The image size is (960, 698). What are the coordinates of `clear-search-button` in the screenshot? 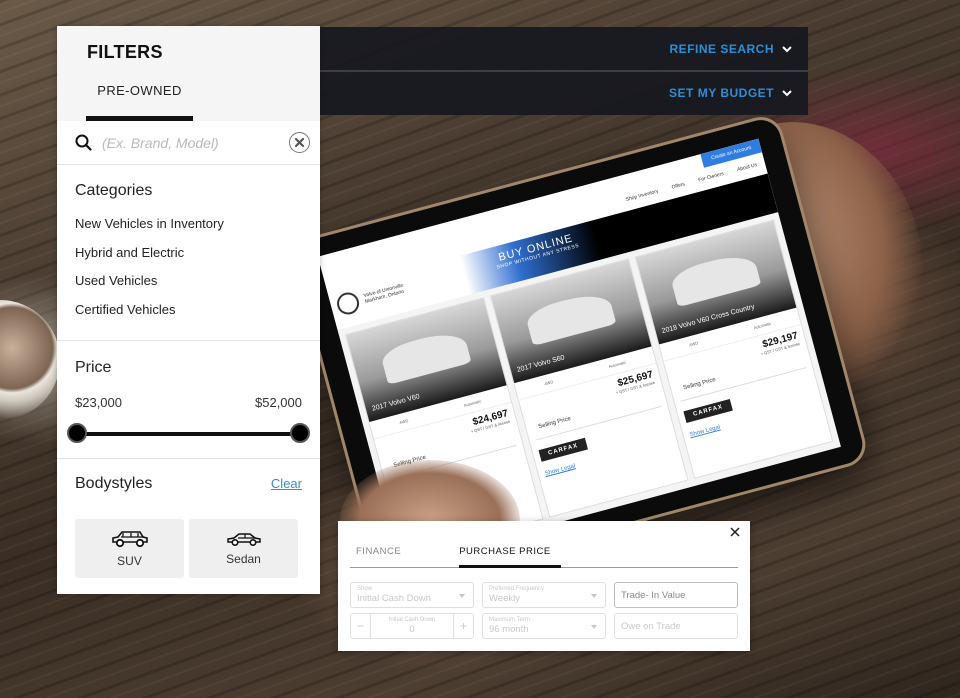 It's located at (299, 142).